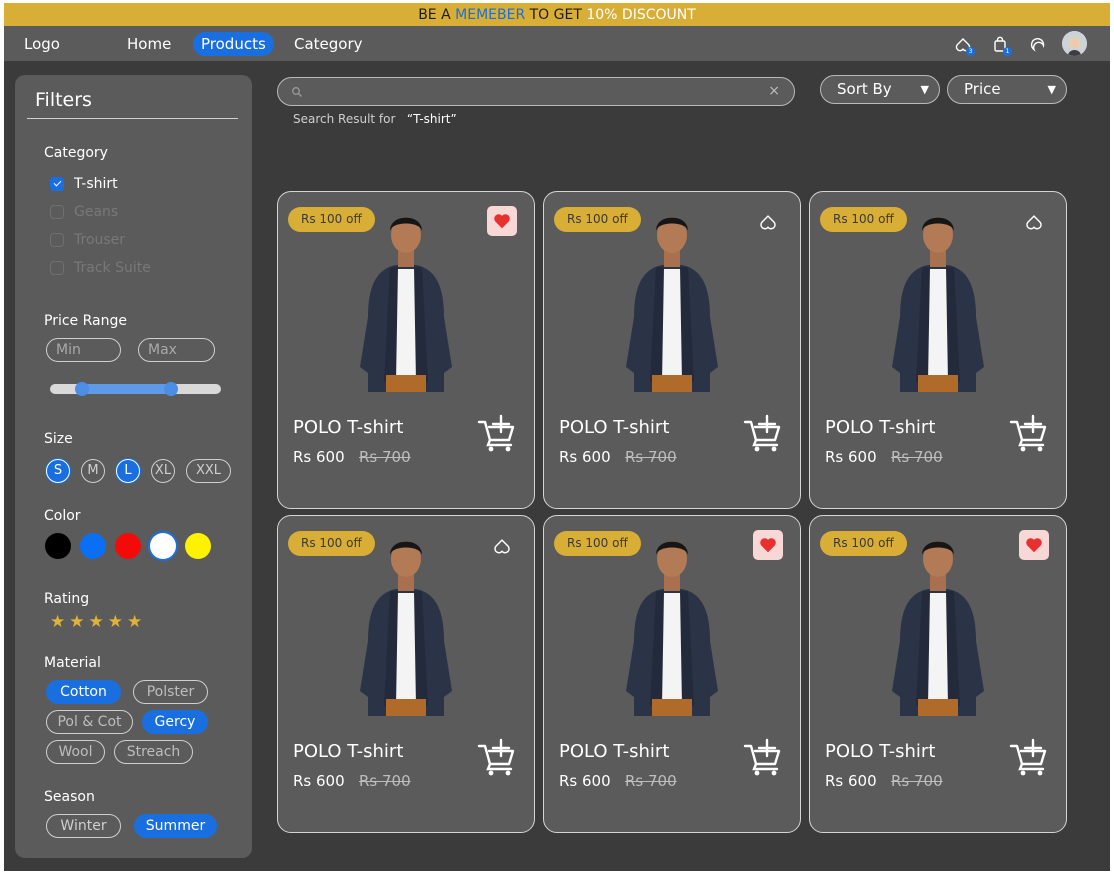 The height and width of the screenshot is (877, 1114). What do you see at coordinates (128, 471) in the screenshot?
I see `size-l-option: L` at bounding box center [128, 471].